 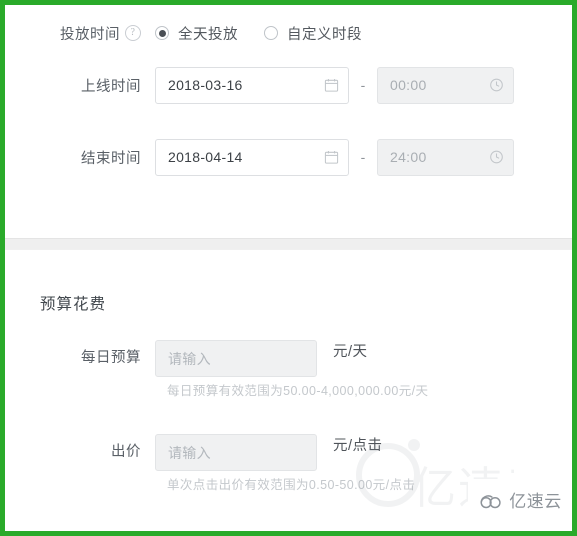 I want to click on bid-price-row: 出价 请输入 元/点击, so click(x=288, y=439).